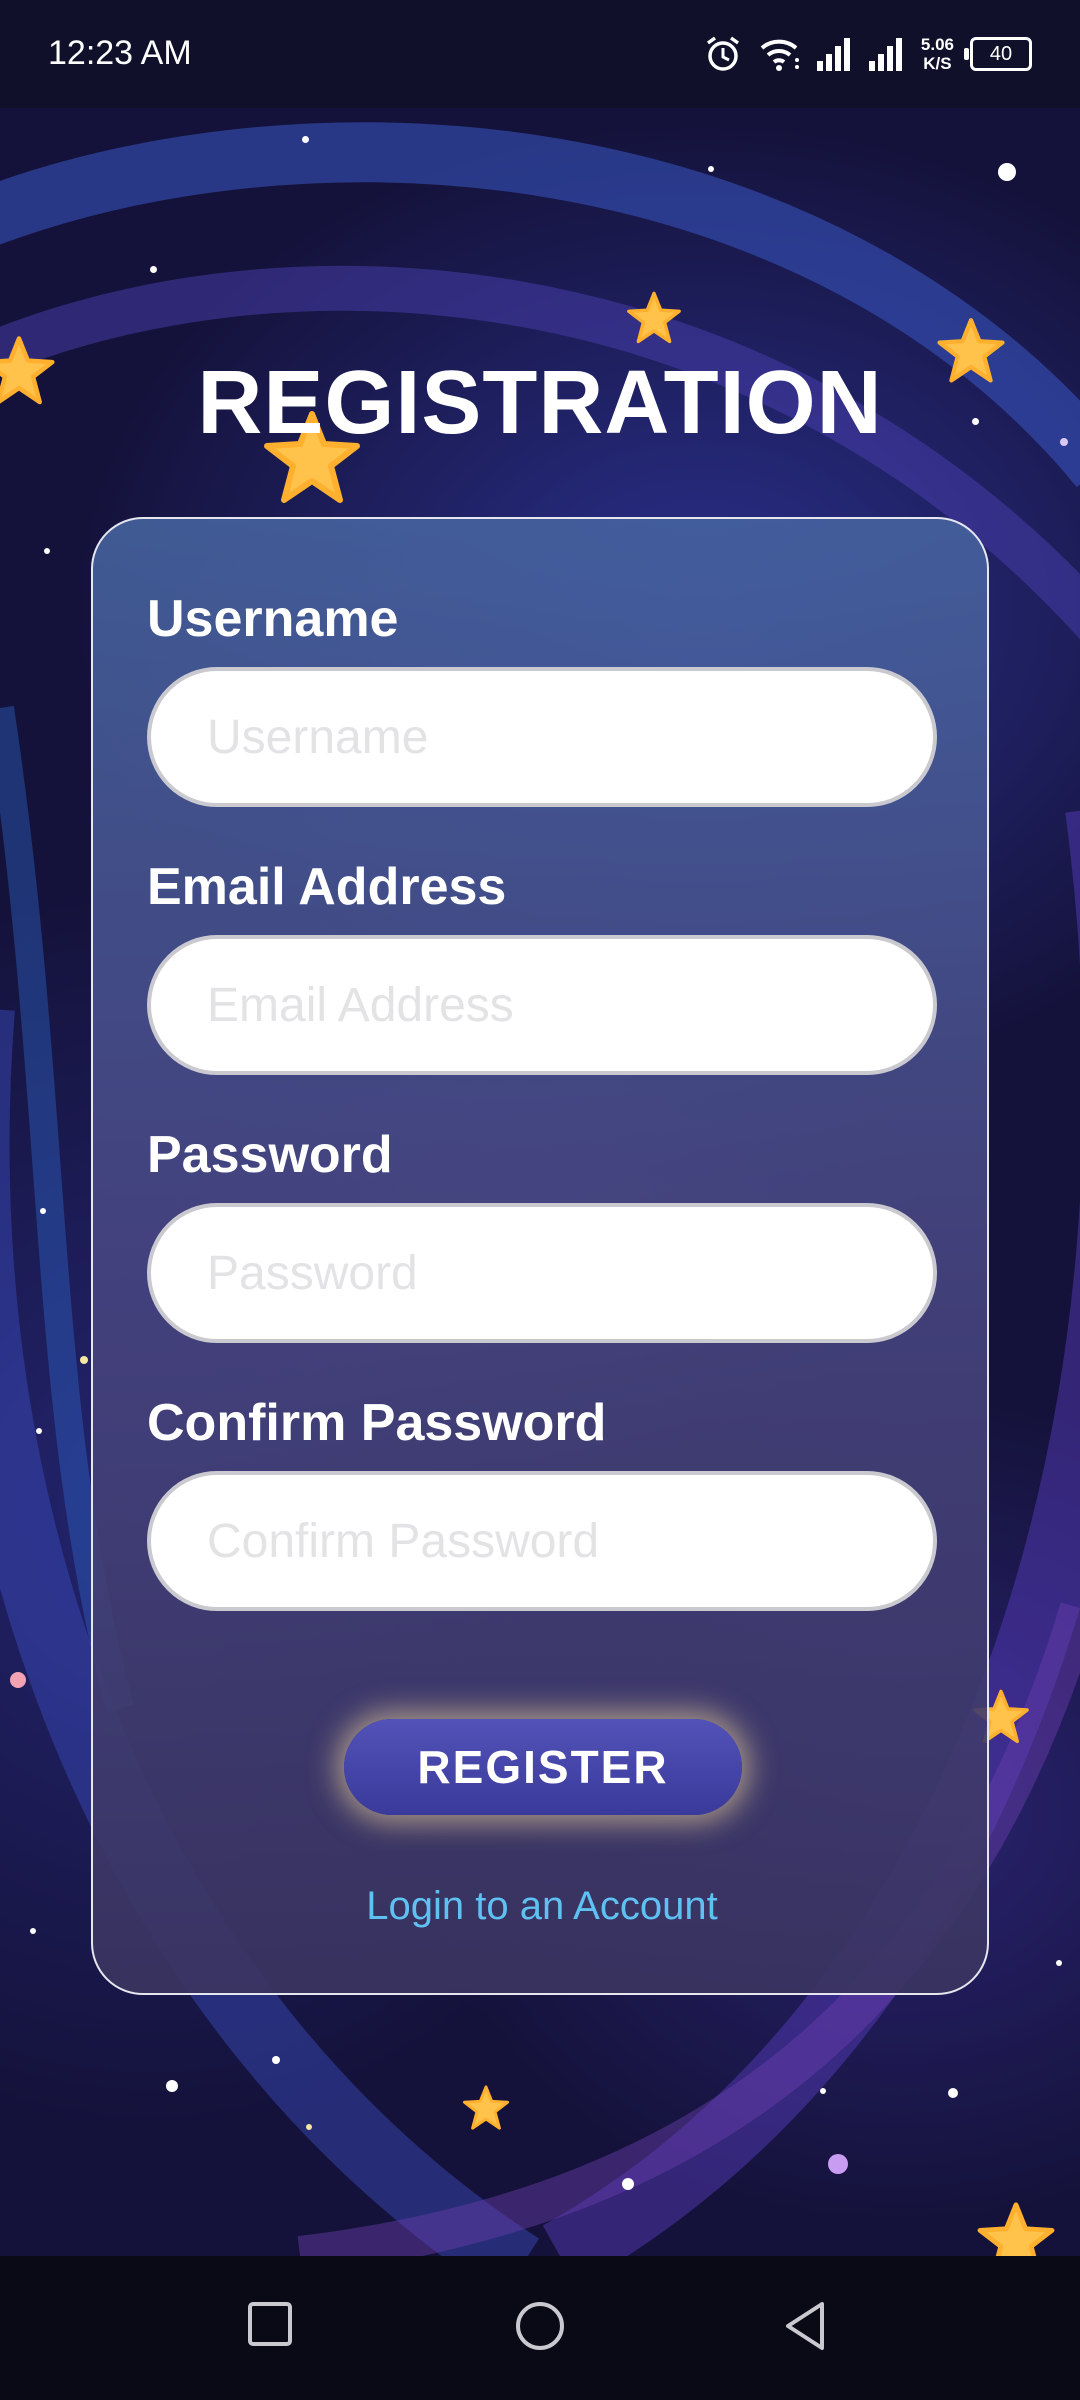 The width and height of the screenshot is (1080, 2400). What do you see at coordinates (542, 1005) in the screenshot?
I see `email-input` at bounding box center [542, 1005].